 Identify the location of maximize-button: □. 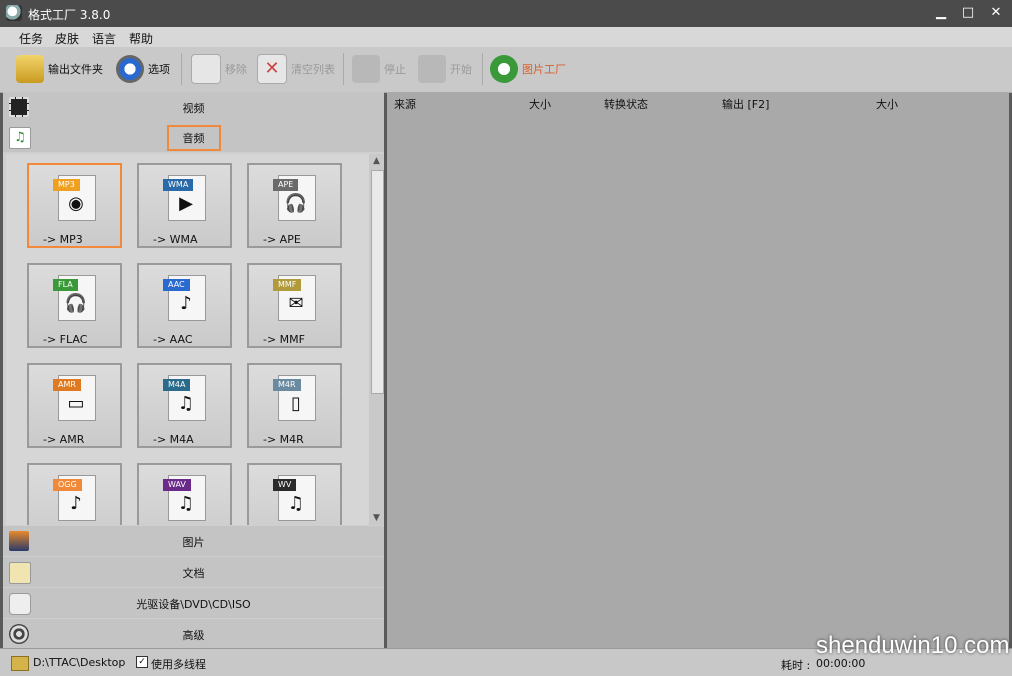
(968, 13).